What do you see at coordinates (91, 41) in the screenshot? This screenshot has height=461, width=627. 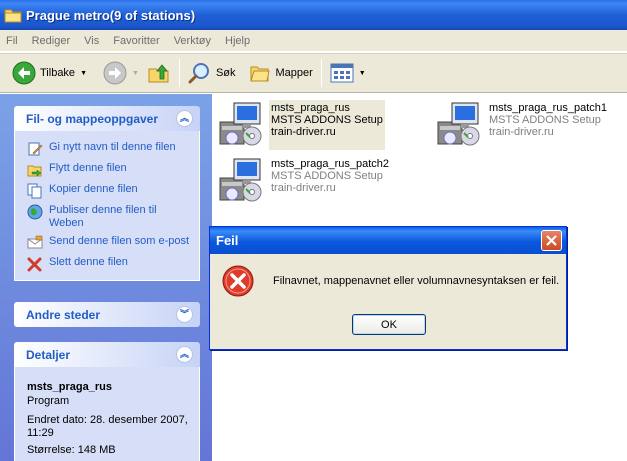 I see `menu-view: Vis` at bounding box center [91, 41].